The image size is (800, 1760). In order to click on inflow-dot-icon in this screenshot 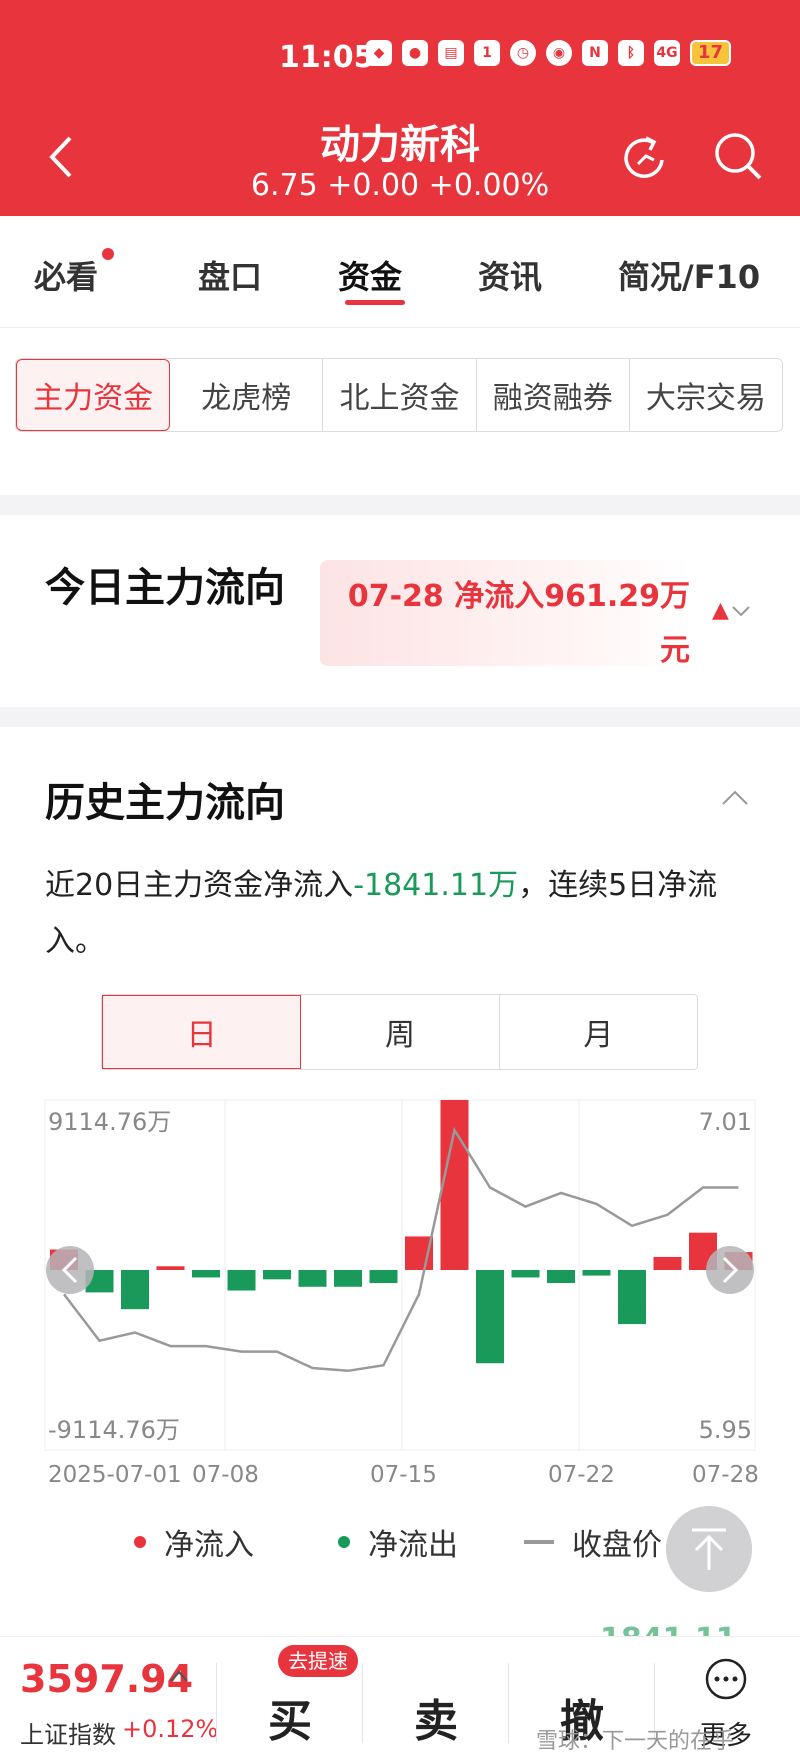, I will do `click(140, 1542)`.